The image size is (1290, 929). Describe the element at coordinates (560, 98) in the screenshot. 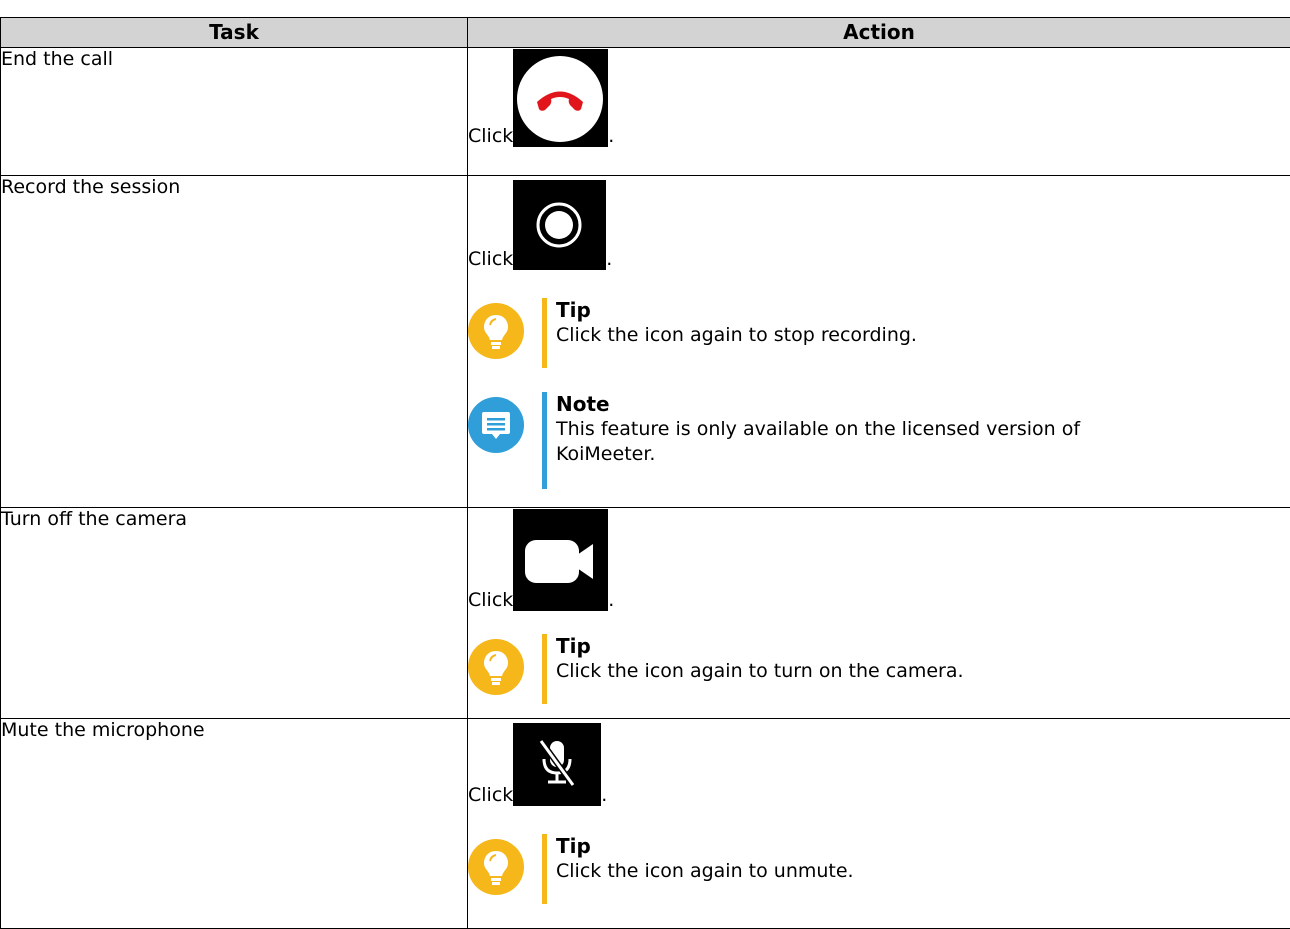

I see `end-call-icon` at that location.